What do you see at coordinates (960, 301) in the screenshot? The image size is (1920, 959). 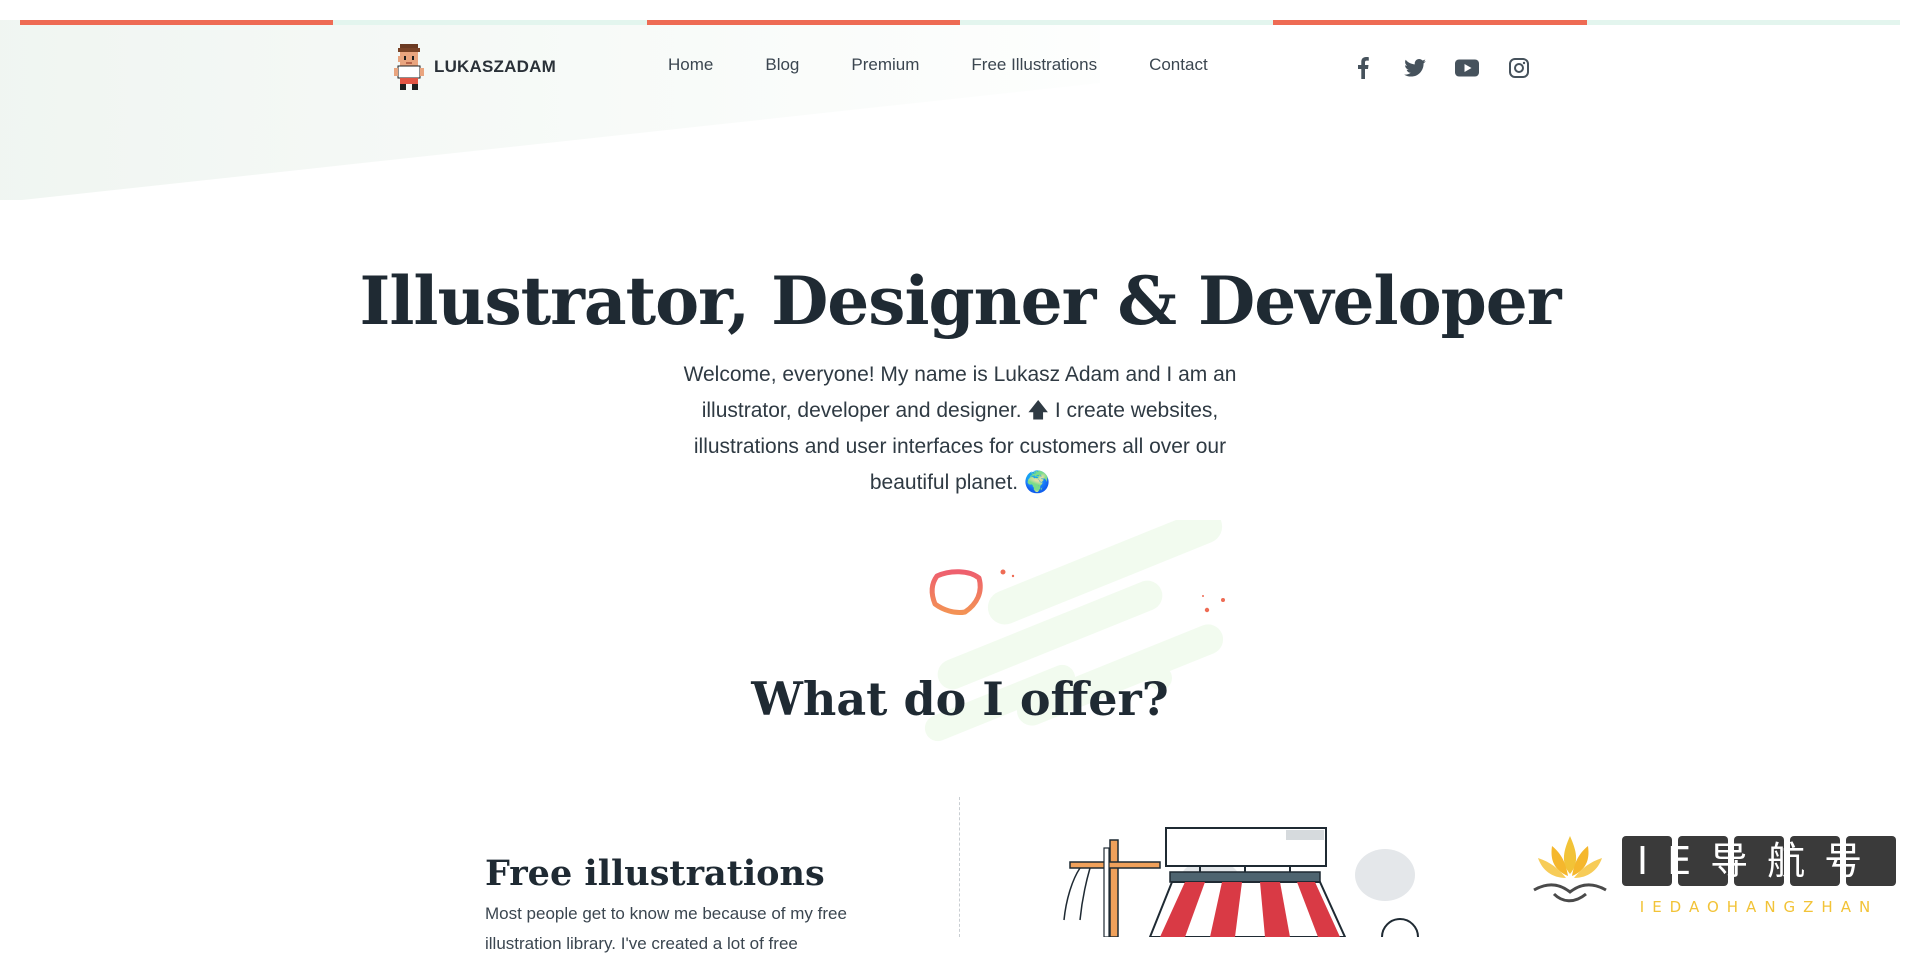 I see `hero-title: Illustrator, Designer & Developer` at bounding box center [960, 301].